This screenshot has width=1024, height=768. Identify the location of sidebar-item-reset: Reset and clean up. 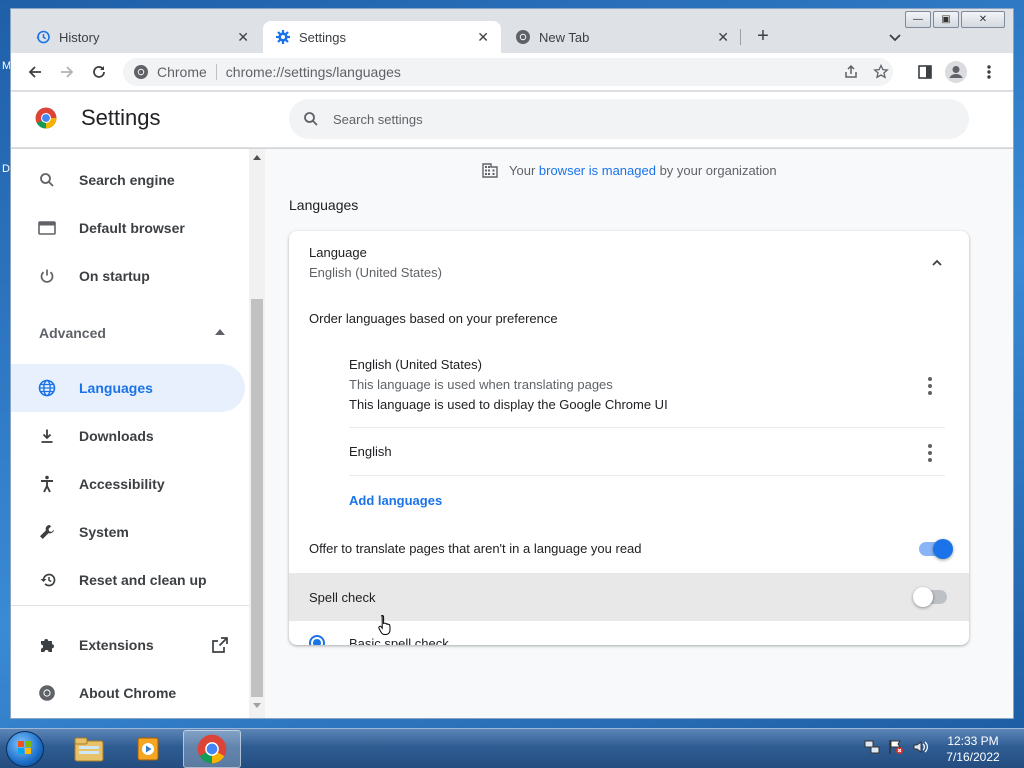
(128, 580).